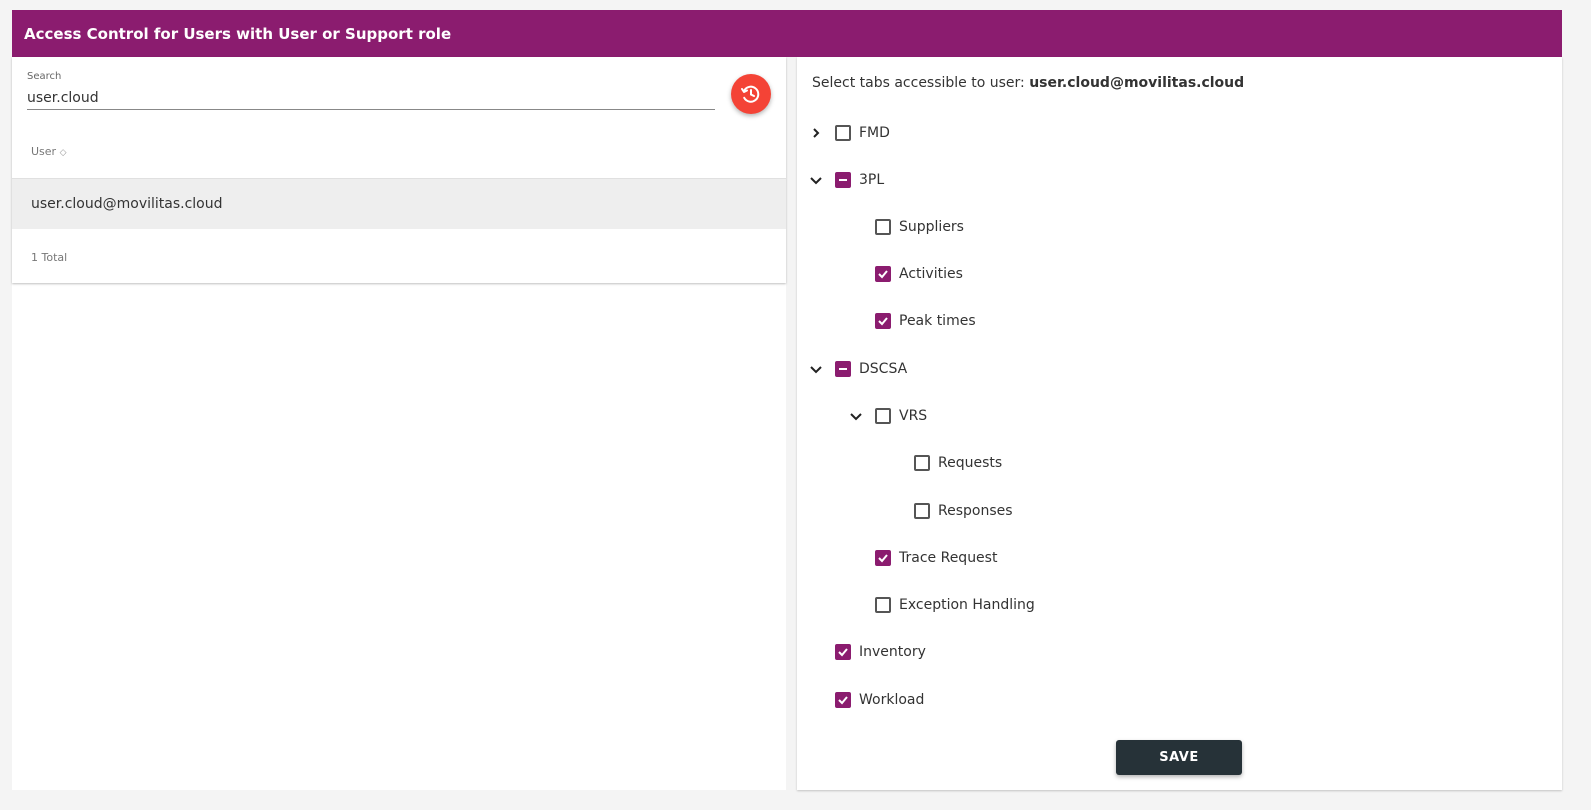  I want to click on checkbox-fmd, so click(843, 133).